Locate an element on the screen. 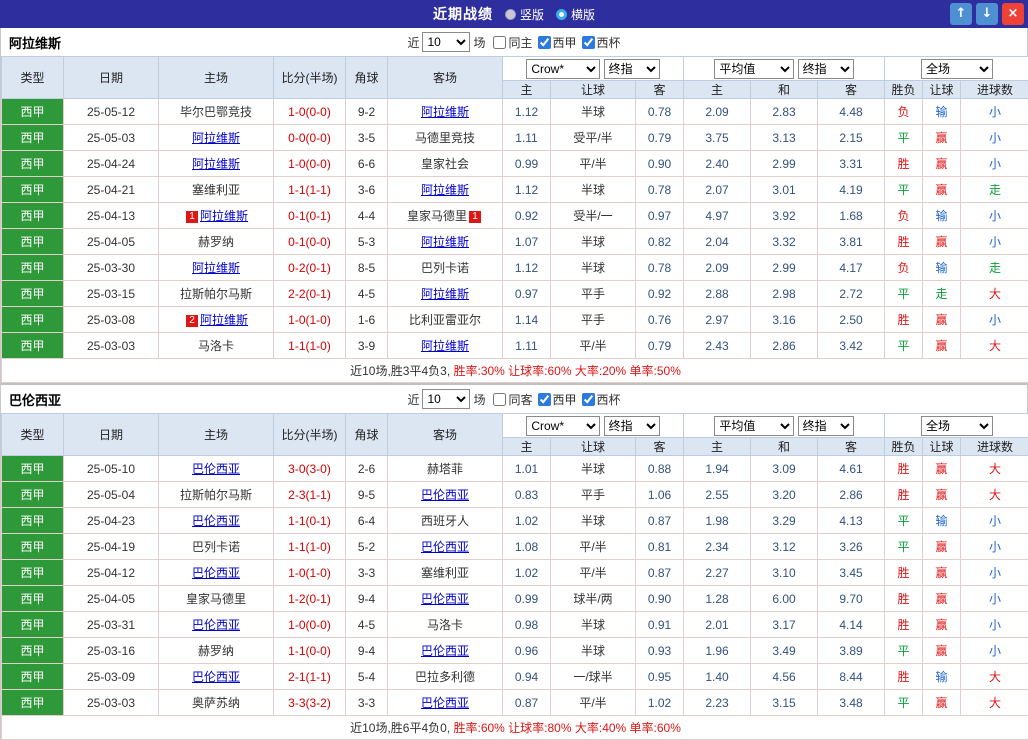  asia-away-odds: 0.82 is located at coordinates (660, 242).